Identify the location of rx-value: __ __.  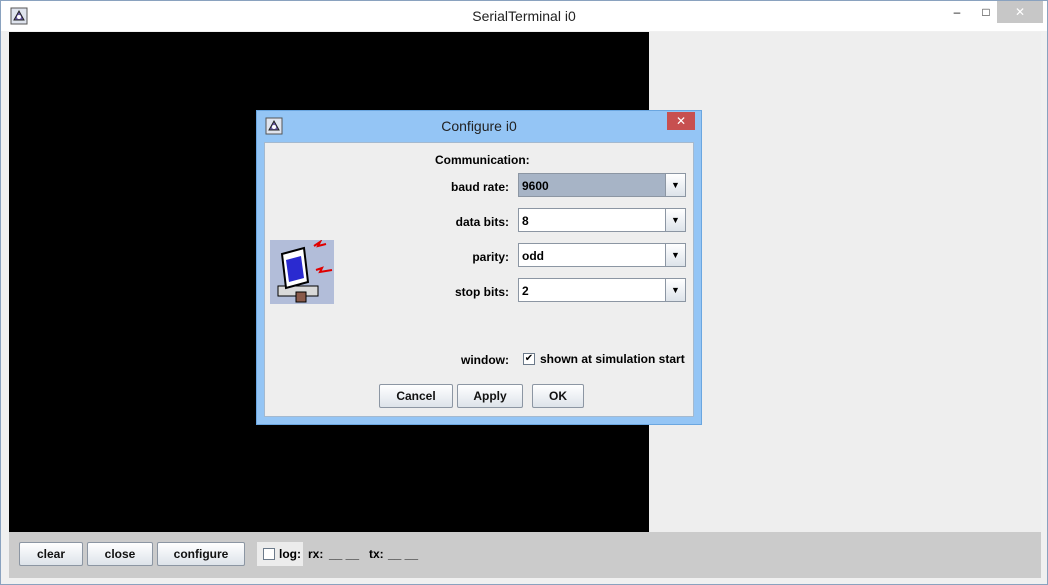
(344, 554).